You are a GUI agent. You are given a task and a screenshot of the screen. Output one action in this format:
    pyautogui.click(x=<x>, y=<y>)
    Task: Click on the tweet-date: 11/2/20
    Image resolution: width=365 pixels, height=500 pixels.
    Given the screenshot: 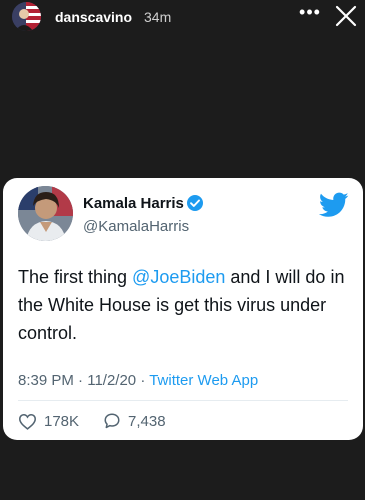 What is the action you would take?
    pyautogui.click(x=111, y=380)
    